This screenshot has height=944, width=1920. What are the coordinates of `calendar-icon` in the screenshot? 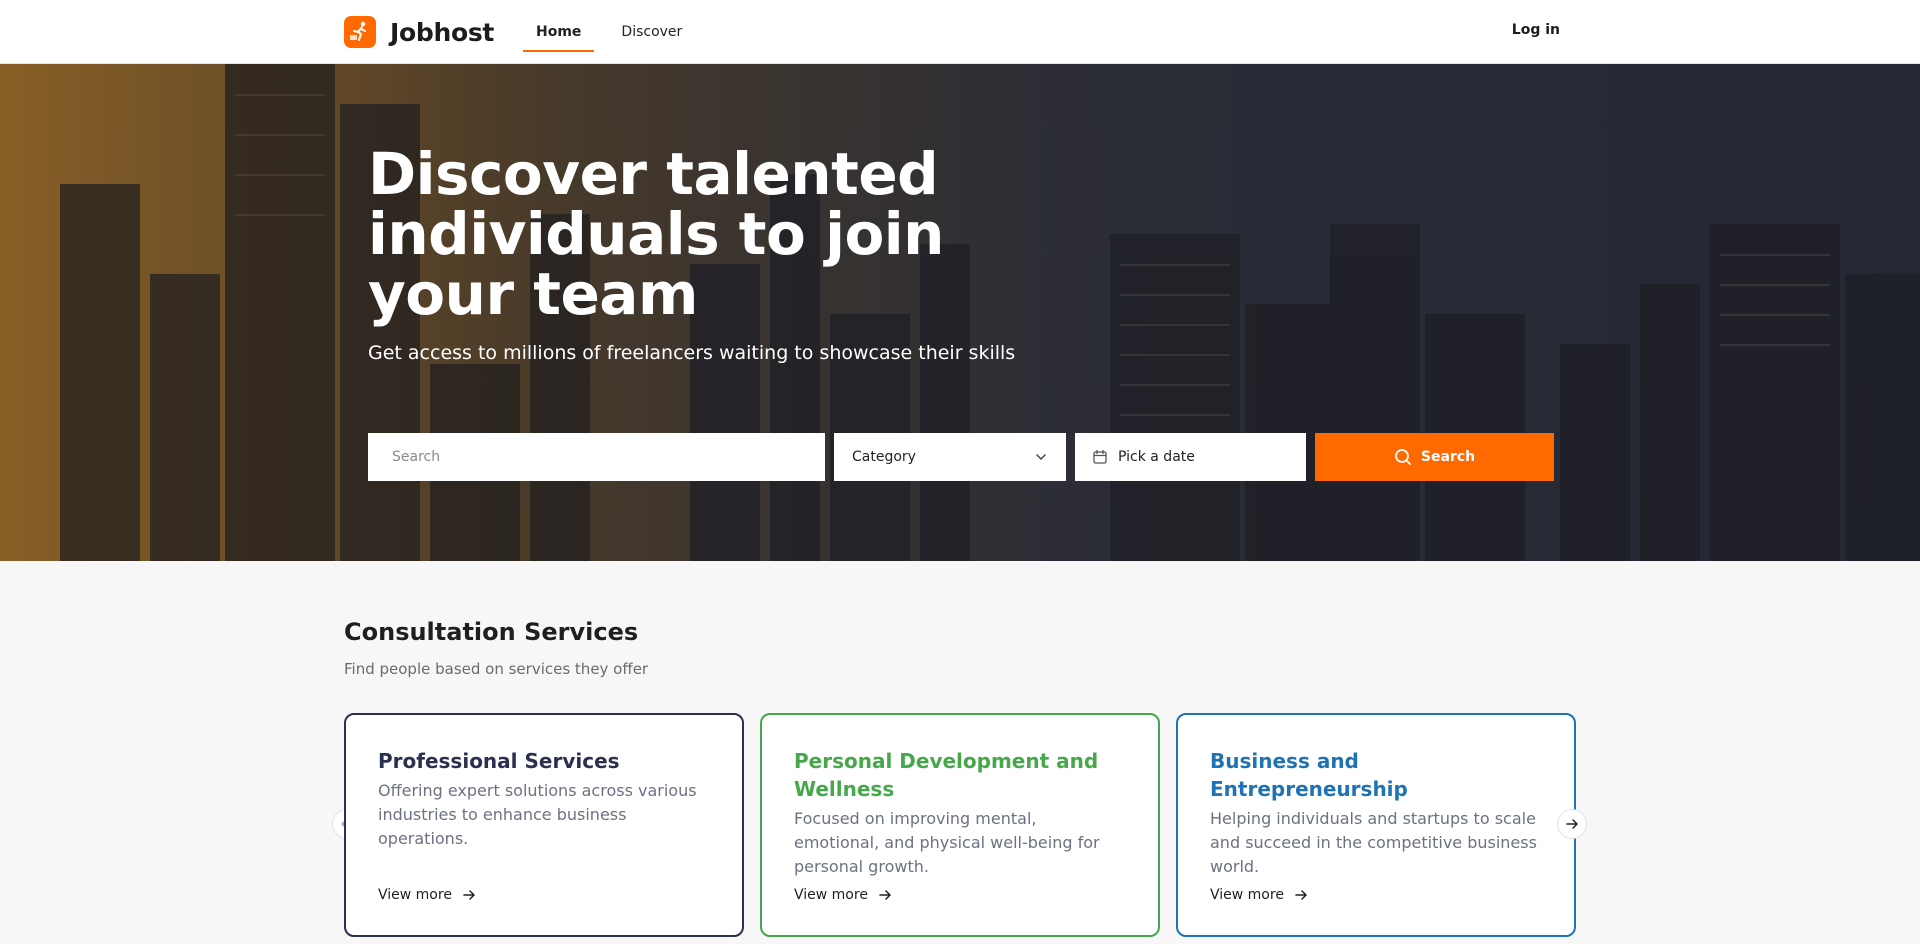 It's located at (1100, 456).